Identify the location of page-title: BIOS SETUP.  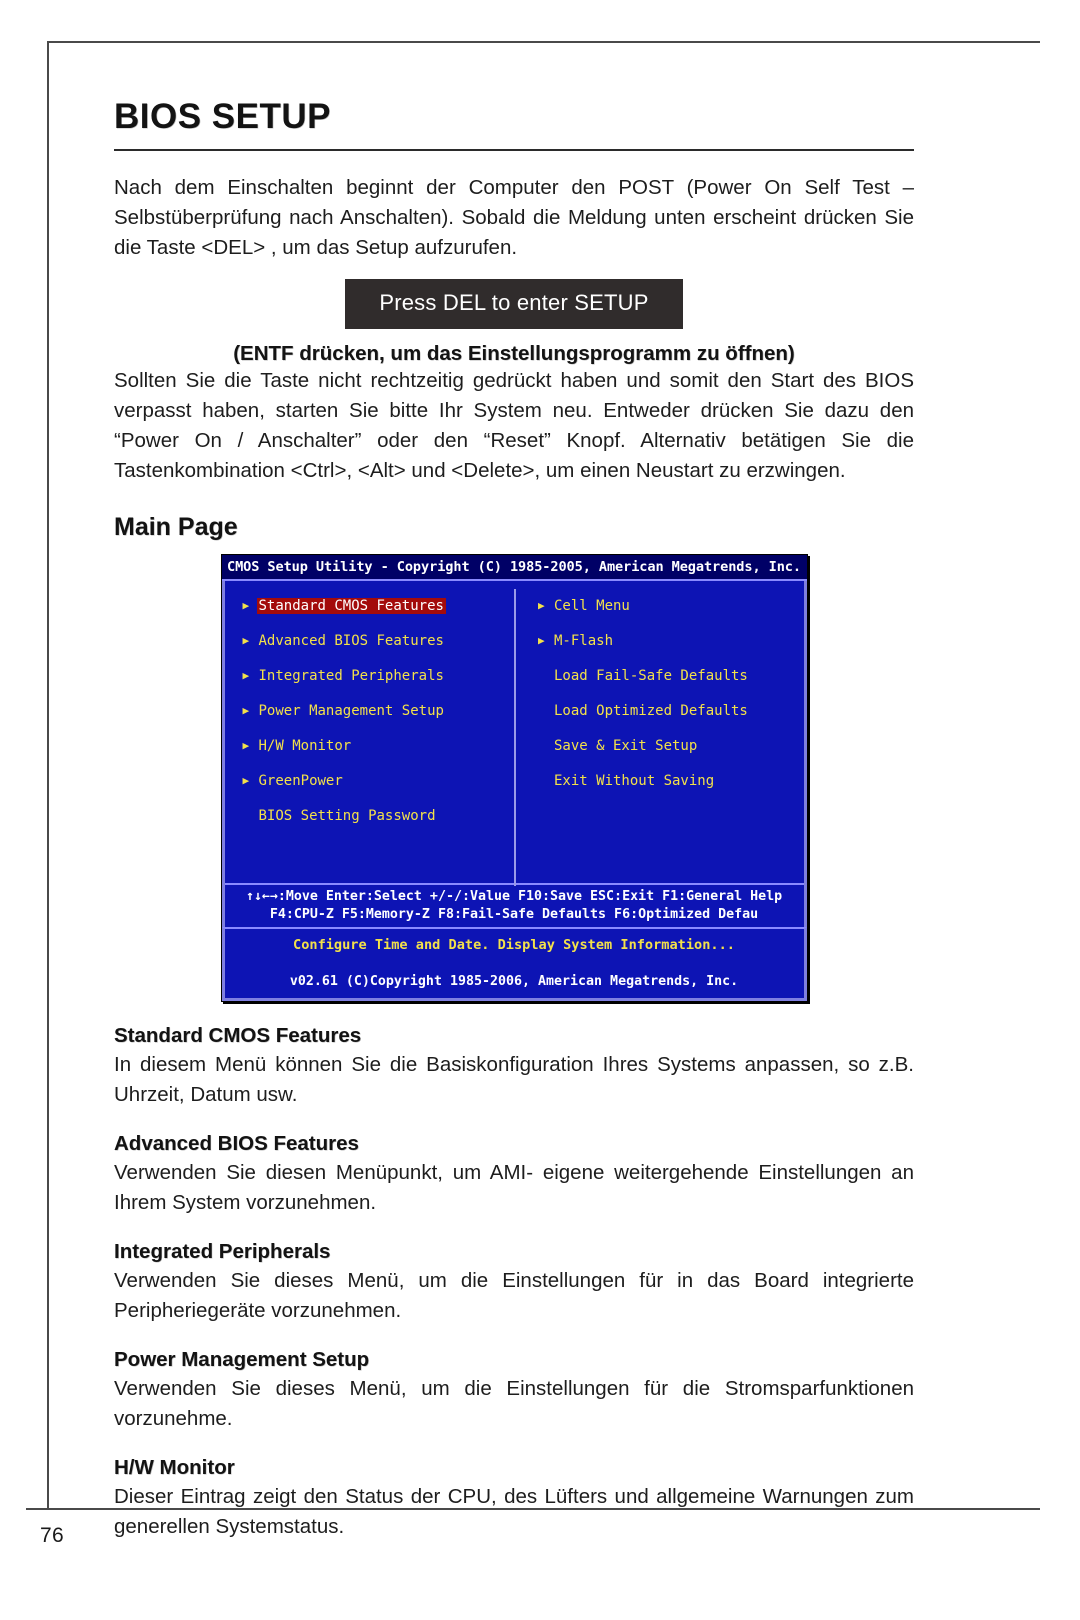
(222, 116).